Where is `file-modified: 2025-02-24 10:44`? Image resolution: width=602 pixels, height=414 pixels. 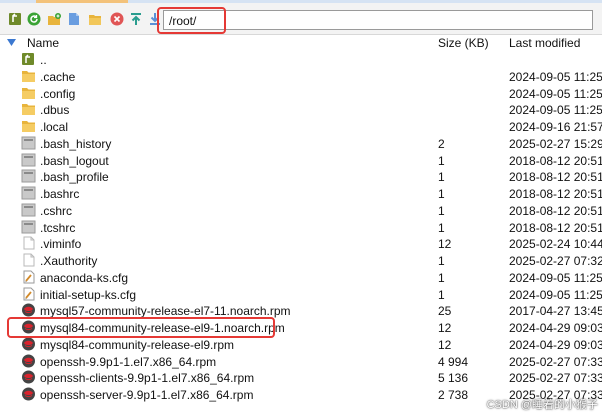 file-modified: 2025-02-24 10:44 is located at coordinates (555, 244).